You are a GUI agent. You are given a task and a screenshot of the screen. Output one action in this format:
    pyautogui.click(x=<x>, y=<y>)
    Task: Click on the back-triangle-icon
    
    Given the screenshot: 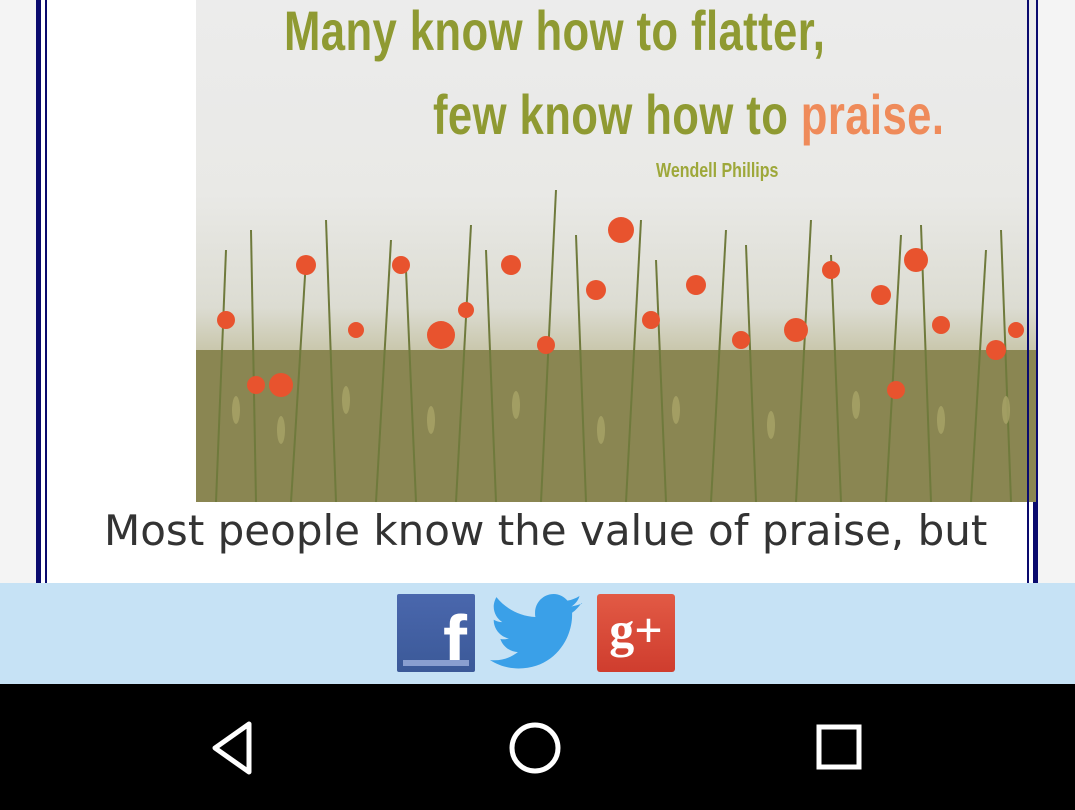 What is the action you would take?
    pyautogui.click(x=232, y=748)
    